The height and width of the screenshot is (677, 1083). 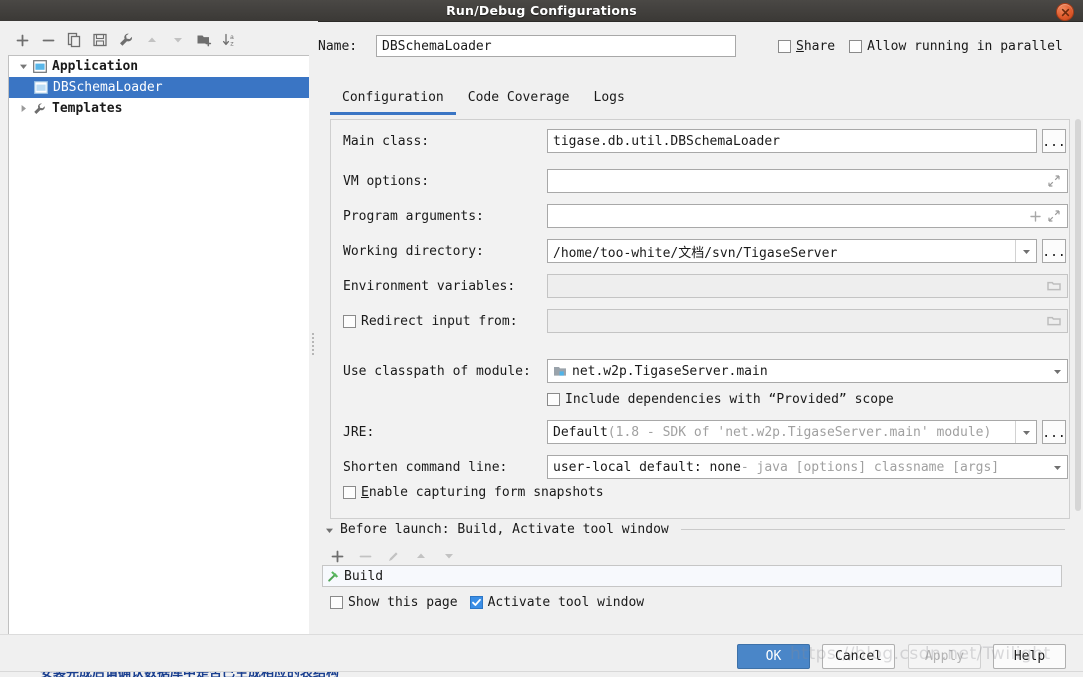 I want to click on environment-variables-input, so click(x=807, y=286).